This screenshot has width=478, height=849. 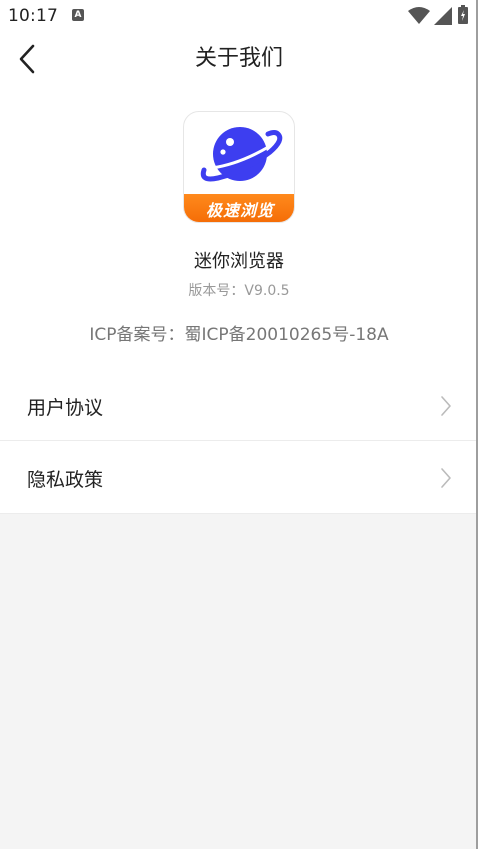 What do you see at coordinates (65, 407) in the screenshot?
I see `menu-item-label: 用户协议` at bounding box center [65, 407].